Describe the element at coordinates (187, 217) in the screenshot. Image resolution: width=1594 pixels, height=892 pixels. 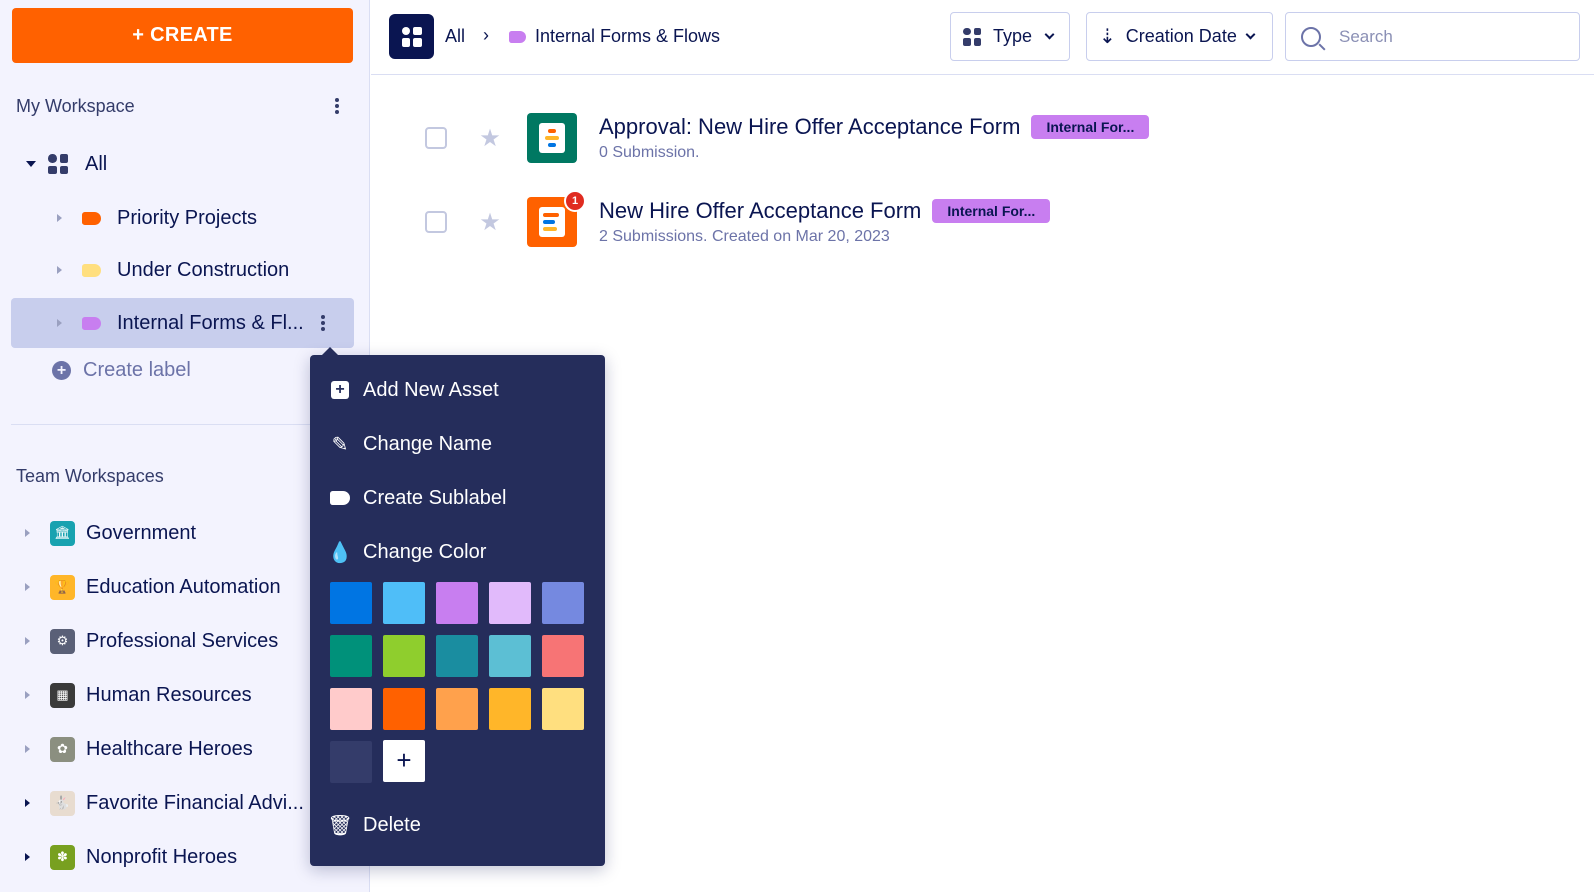
I see `sidebar-item-label: Priority Projects` at that location.